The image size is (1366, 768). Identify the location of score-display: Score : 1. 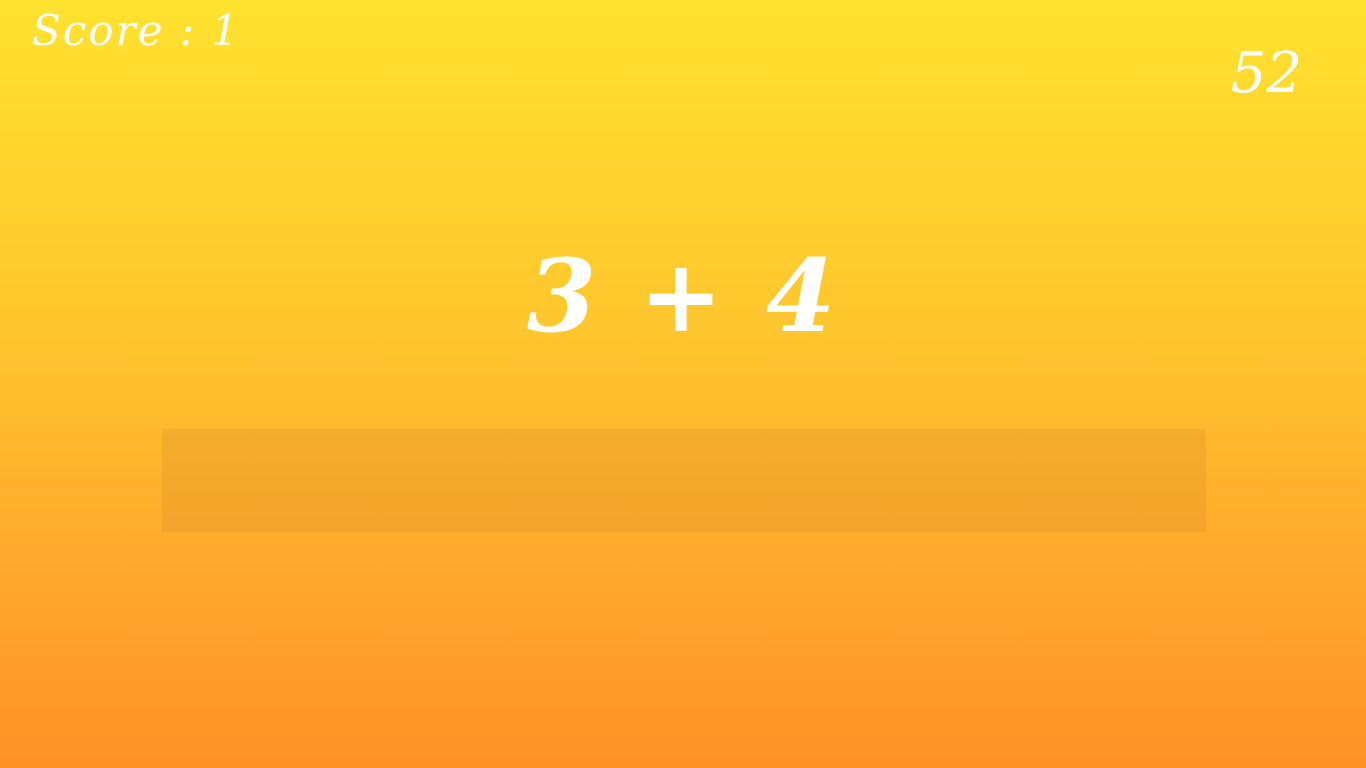
(136, 30).